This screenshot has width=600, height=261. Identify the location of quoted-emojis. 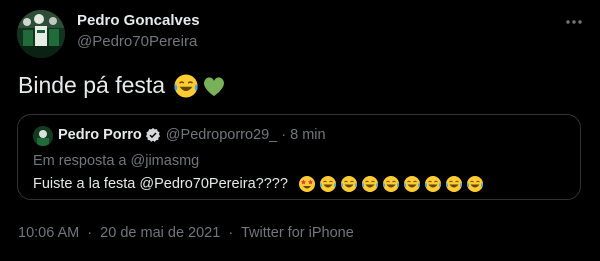
(391, 184).